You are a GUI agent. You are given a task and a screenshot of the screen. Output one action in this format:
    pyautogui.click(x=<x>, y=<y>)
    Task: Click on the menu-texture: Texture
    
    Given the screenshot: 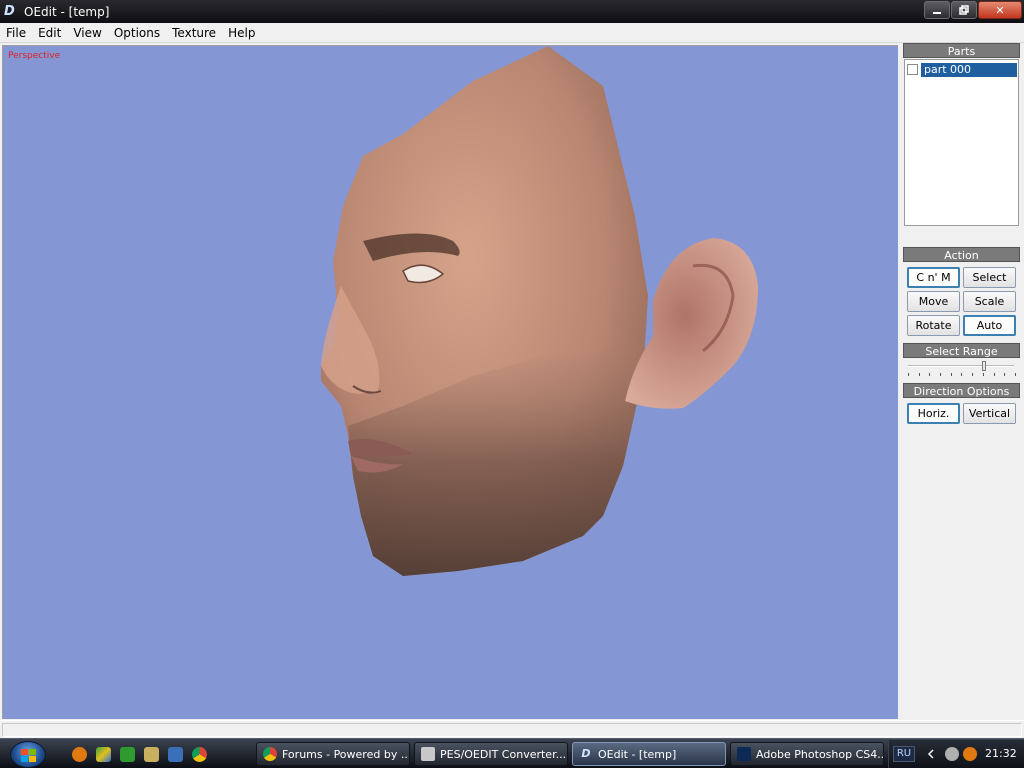 What is the action you would take?
    pyautogui.click(x=194, y=33)
    